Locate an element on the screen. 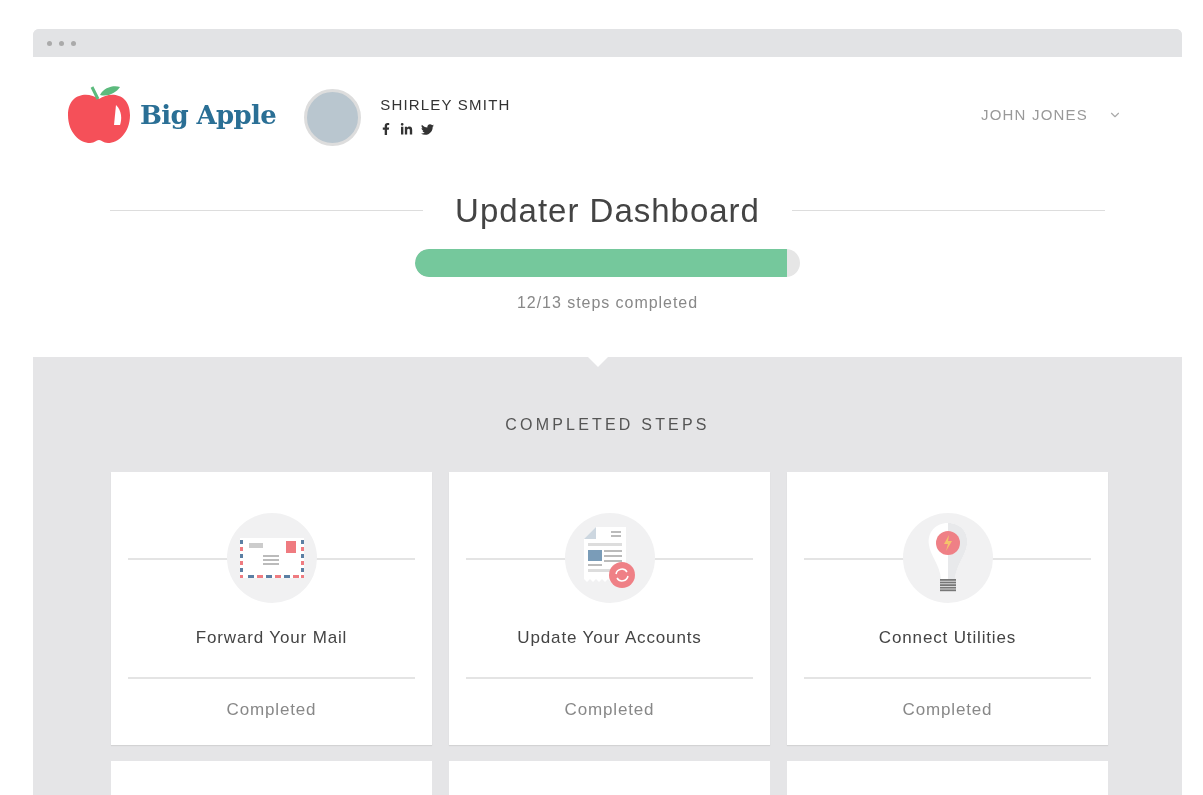  section-title: COMPLETED STEPS is located at coordinates (607, 425).